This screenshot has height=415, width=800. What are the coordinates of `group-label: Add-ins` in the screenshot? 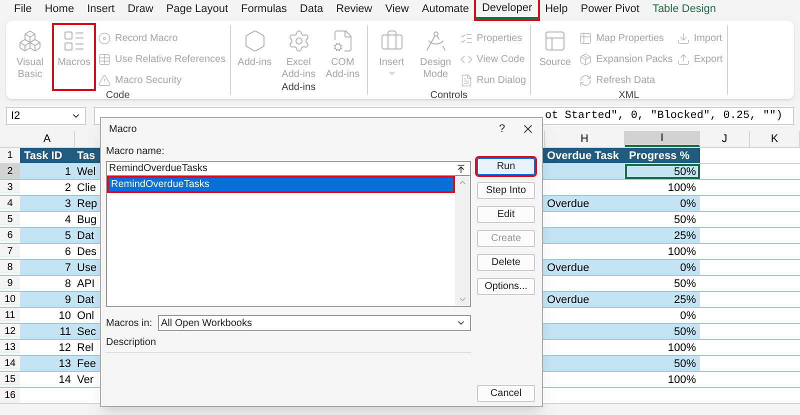 It's located at (298, 88).